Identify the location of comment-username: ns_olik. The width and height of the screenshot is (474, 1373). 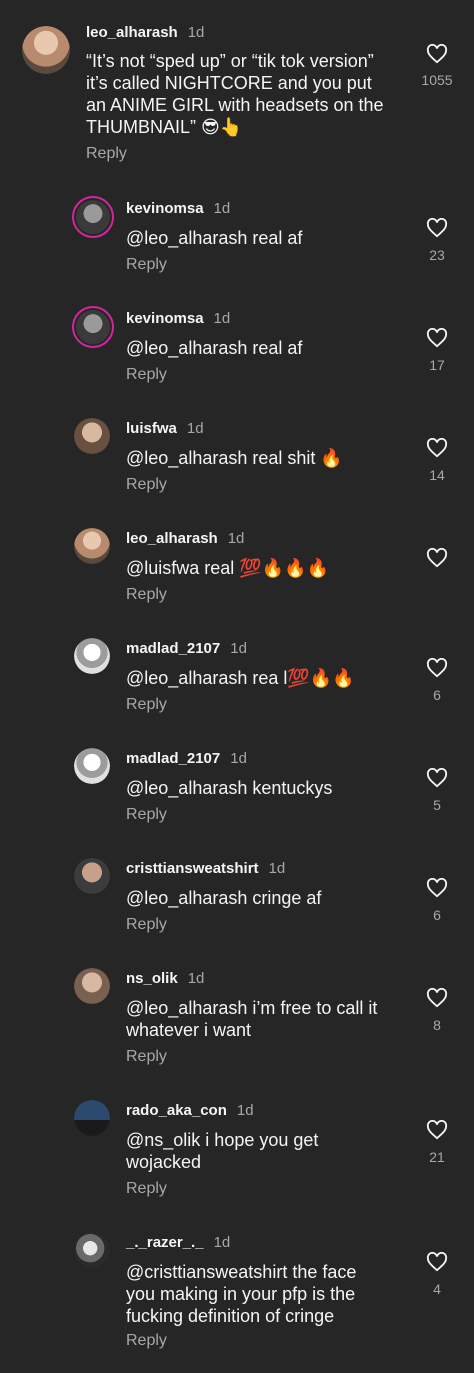
(152, 978).